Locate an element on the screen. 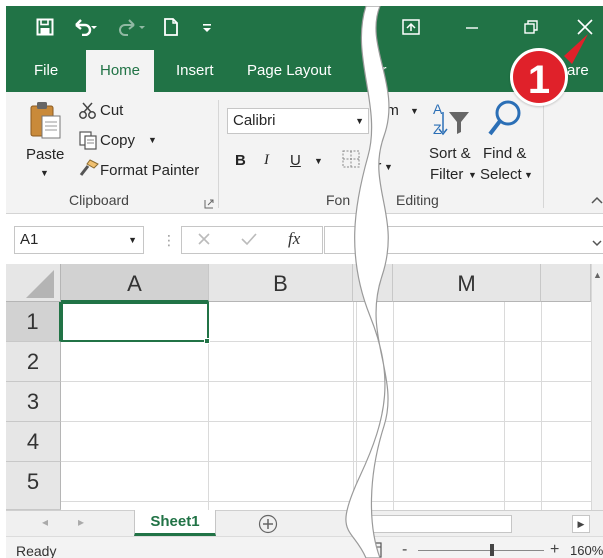  zoom-slider-thumb is located at coordinates (492, 550).